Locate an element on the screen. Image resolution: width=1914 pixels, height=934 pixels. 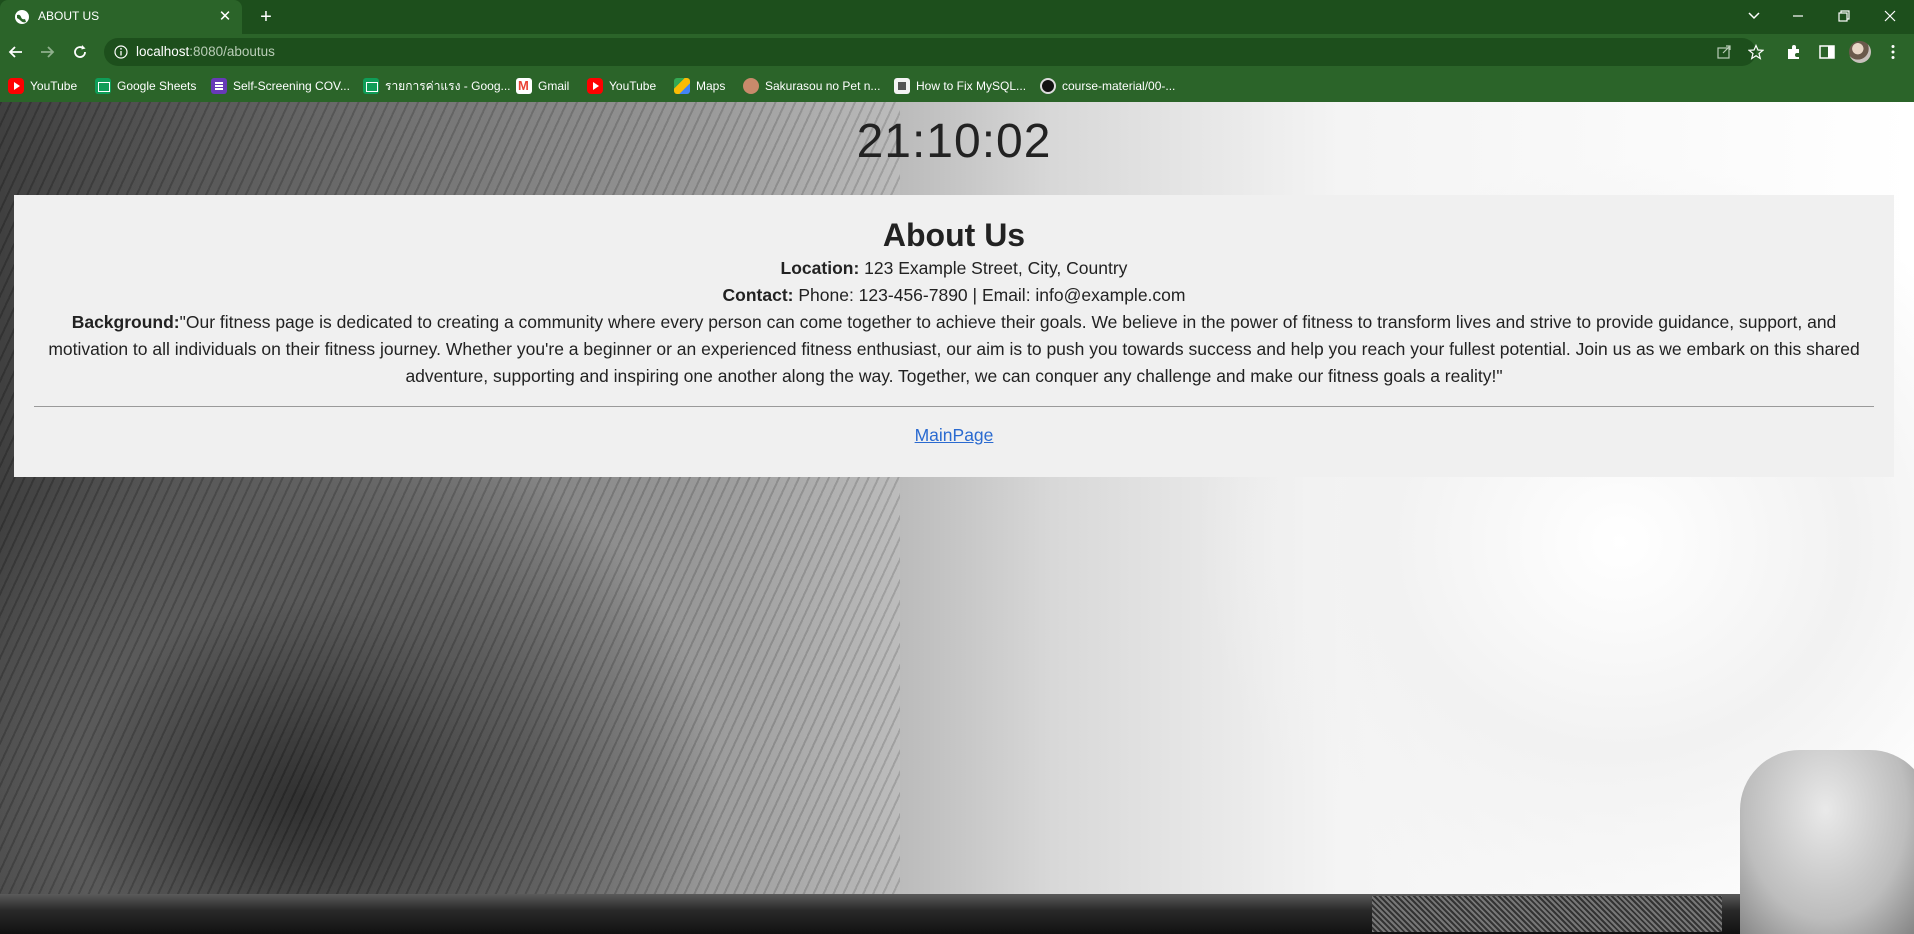
minimize-icon is located at coordinates (1798, 16).